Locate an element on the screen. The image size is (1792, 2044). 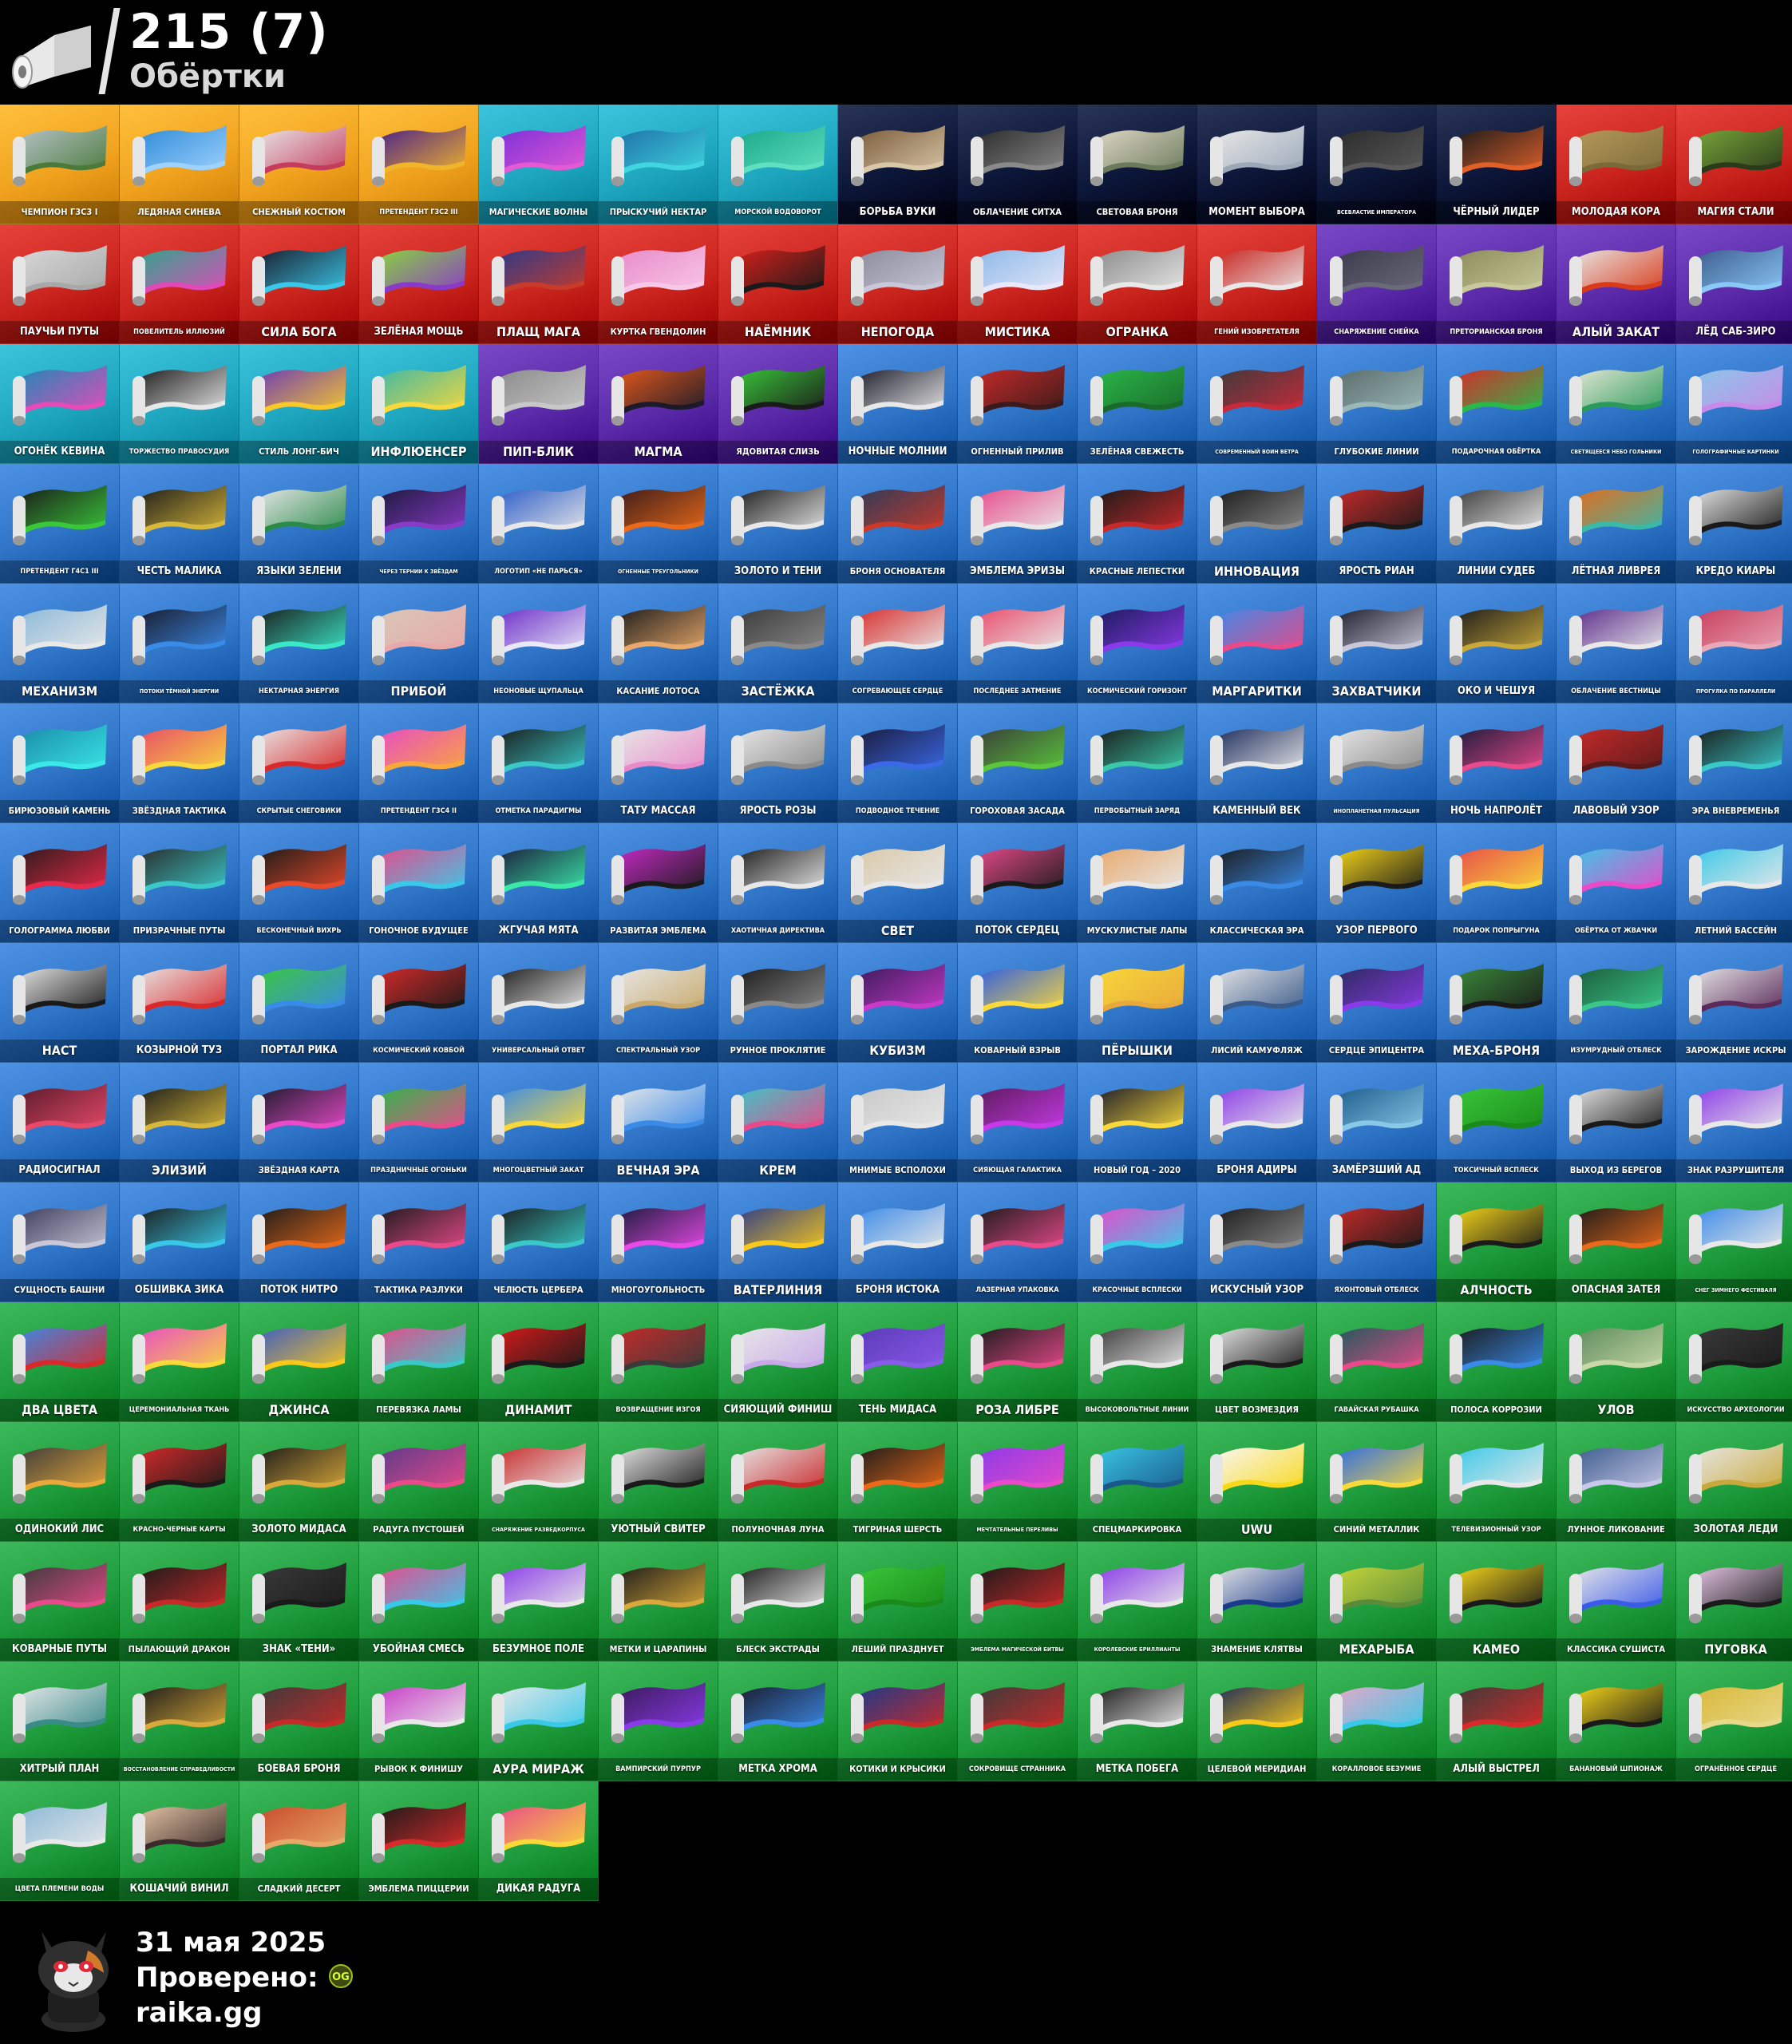
wrap-tile: ЛИНИИ СУДЕБ is located at coordinates (1497, 524).